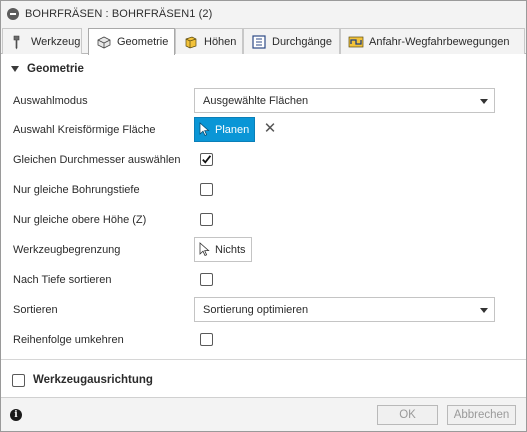  I want to click on werkzeugbegrenzung-select-button: Nichts, so click(223, 249).